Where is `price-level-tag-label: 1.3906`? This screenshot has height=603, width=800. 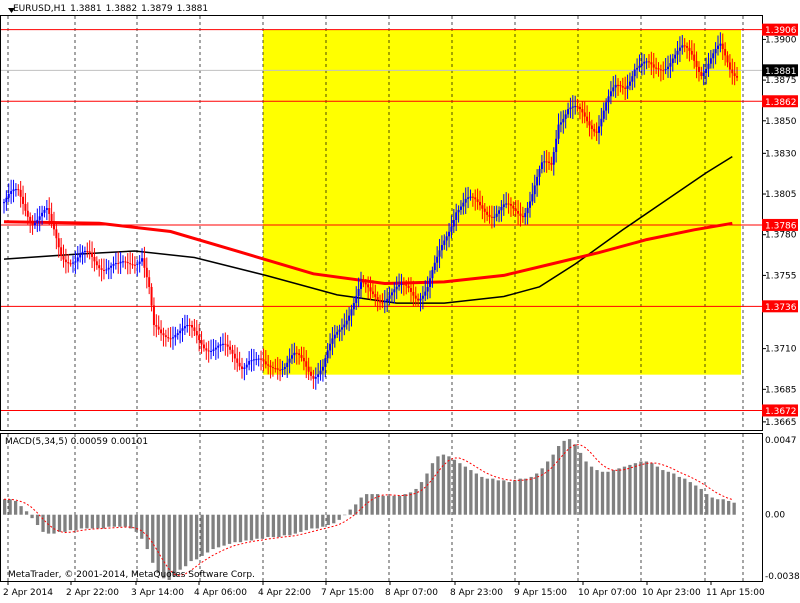
price-level-tag-label: 1.3906 is located at coordinates (781, 31).